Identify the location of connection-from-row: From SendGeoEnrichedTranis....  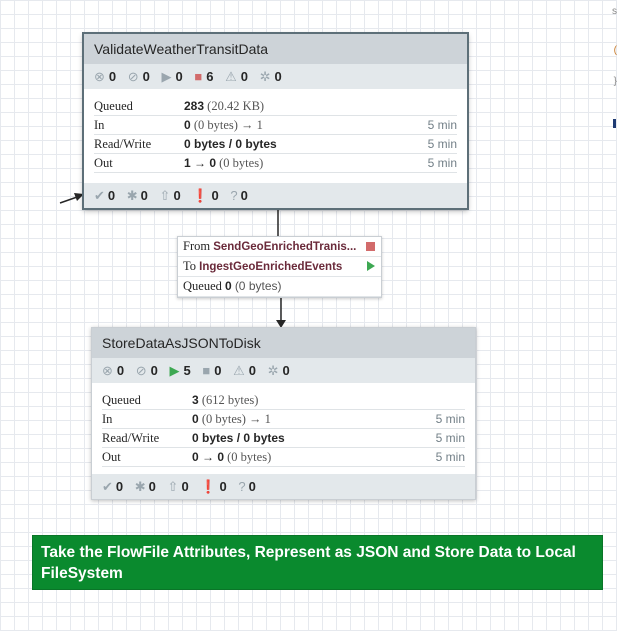
(279, 247).